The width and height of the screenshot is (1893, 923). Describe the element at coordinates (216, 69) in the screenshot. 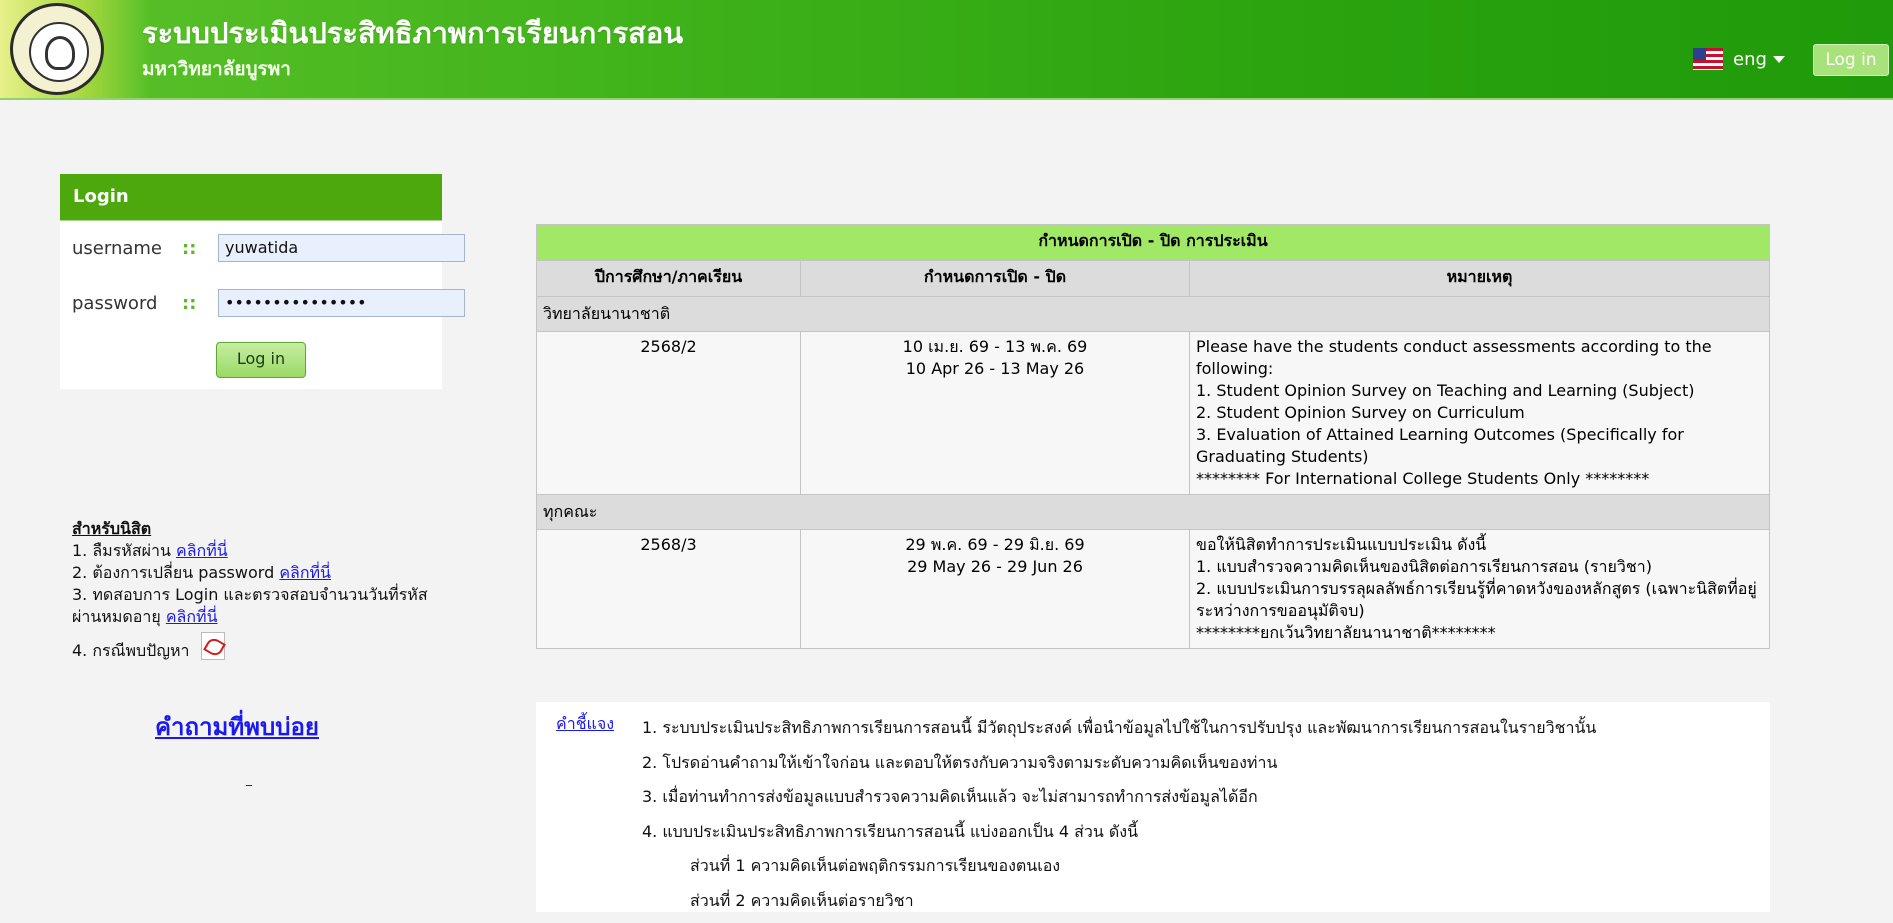

I see `site-subtitle: มหาวิทยาลัยบูรพา` at that location.